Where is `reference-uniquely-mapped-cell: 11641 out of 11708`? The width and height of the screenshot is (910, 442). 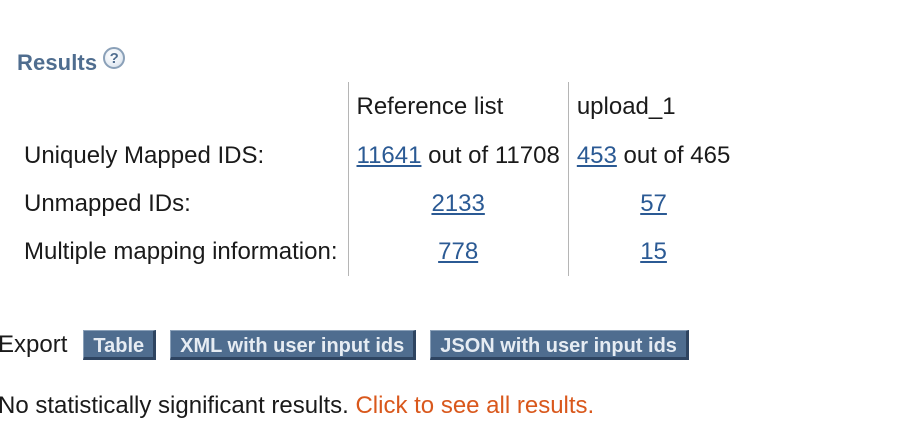
reference-uniquely-mapped-cell: 11641 out of 11708 is located at coordinates (458, 156).